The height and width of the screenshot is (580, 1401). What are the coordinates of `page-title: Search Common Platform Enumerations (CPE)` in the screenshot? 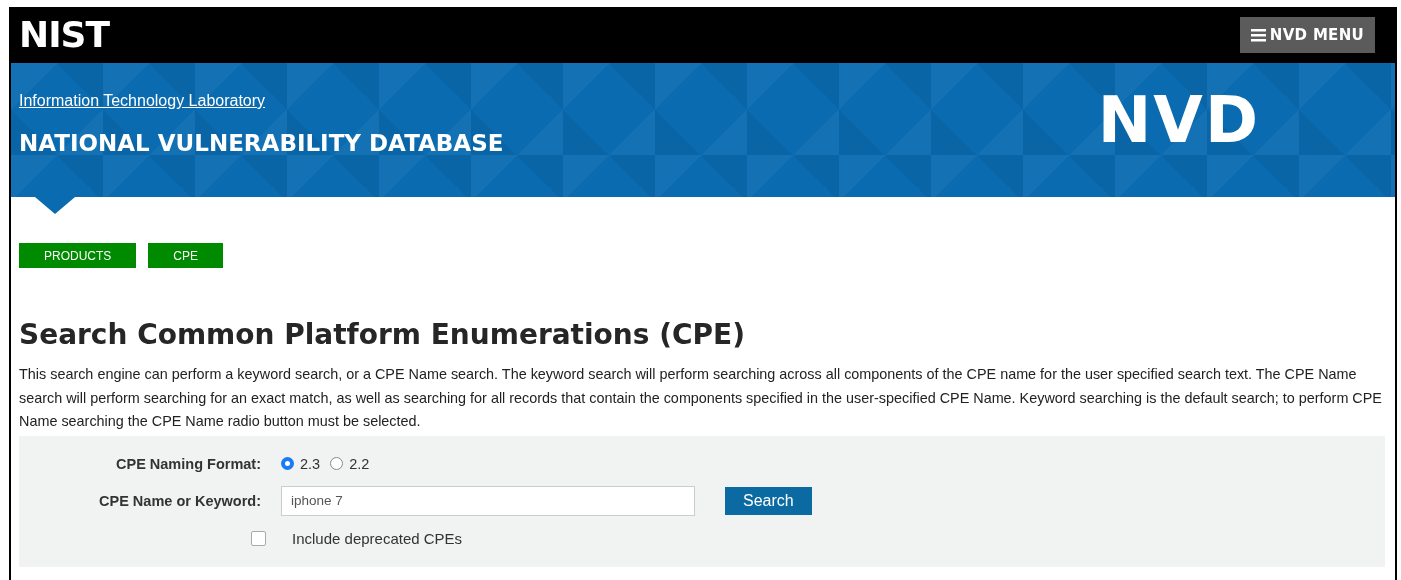 It's located at (382, 334).